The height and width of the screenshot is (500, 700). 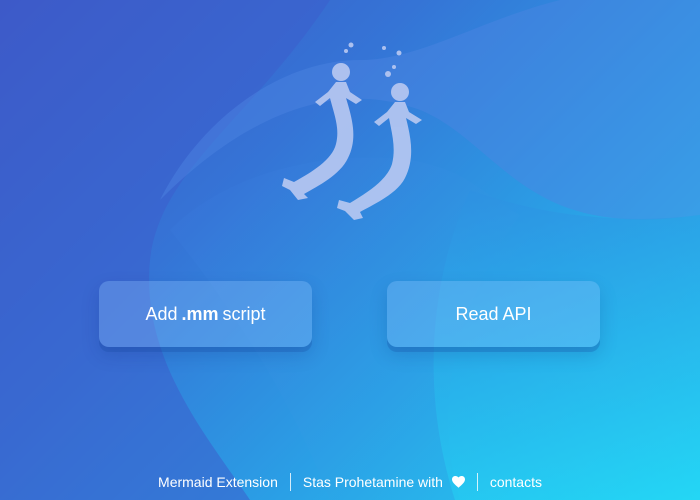 What do you see at coordinates (458, 482) in the screenshot?
I see `heart-icon` at bounding box center [458, 482].